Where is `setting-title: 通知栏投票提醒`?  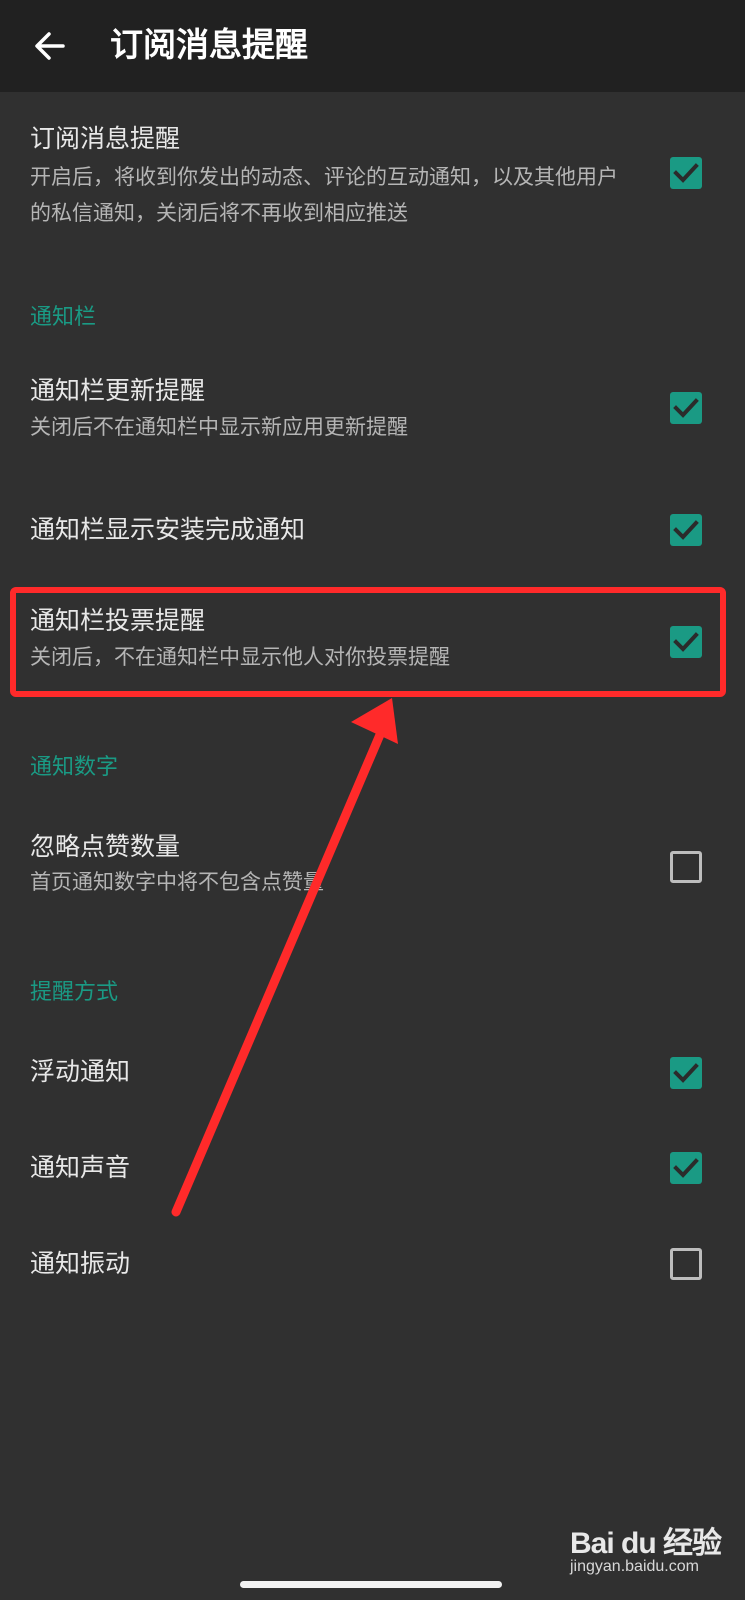 setting-title: 通知栏投票提醒 is located at coordinates (118, 620).